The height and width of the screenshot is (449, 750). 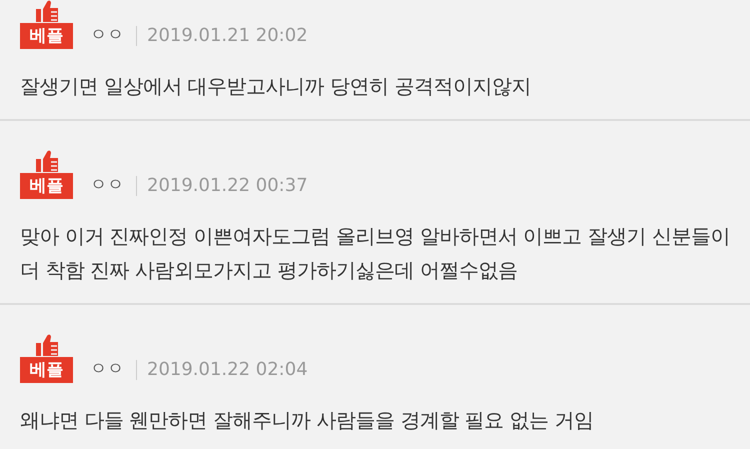 What do you see at coordinates (227, 370) in the screenshot?
I see `comment-date: 2019.01.22 02:04` at bounding box center [227, 370].